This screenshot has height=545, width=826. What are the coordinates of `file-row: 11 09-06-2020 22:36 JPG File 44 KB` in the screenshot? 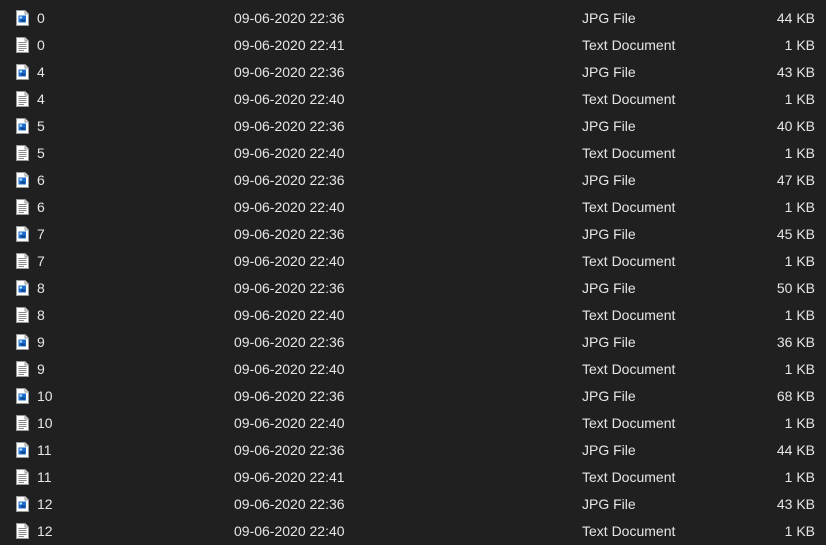 It's located at (413, 450).